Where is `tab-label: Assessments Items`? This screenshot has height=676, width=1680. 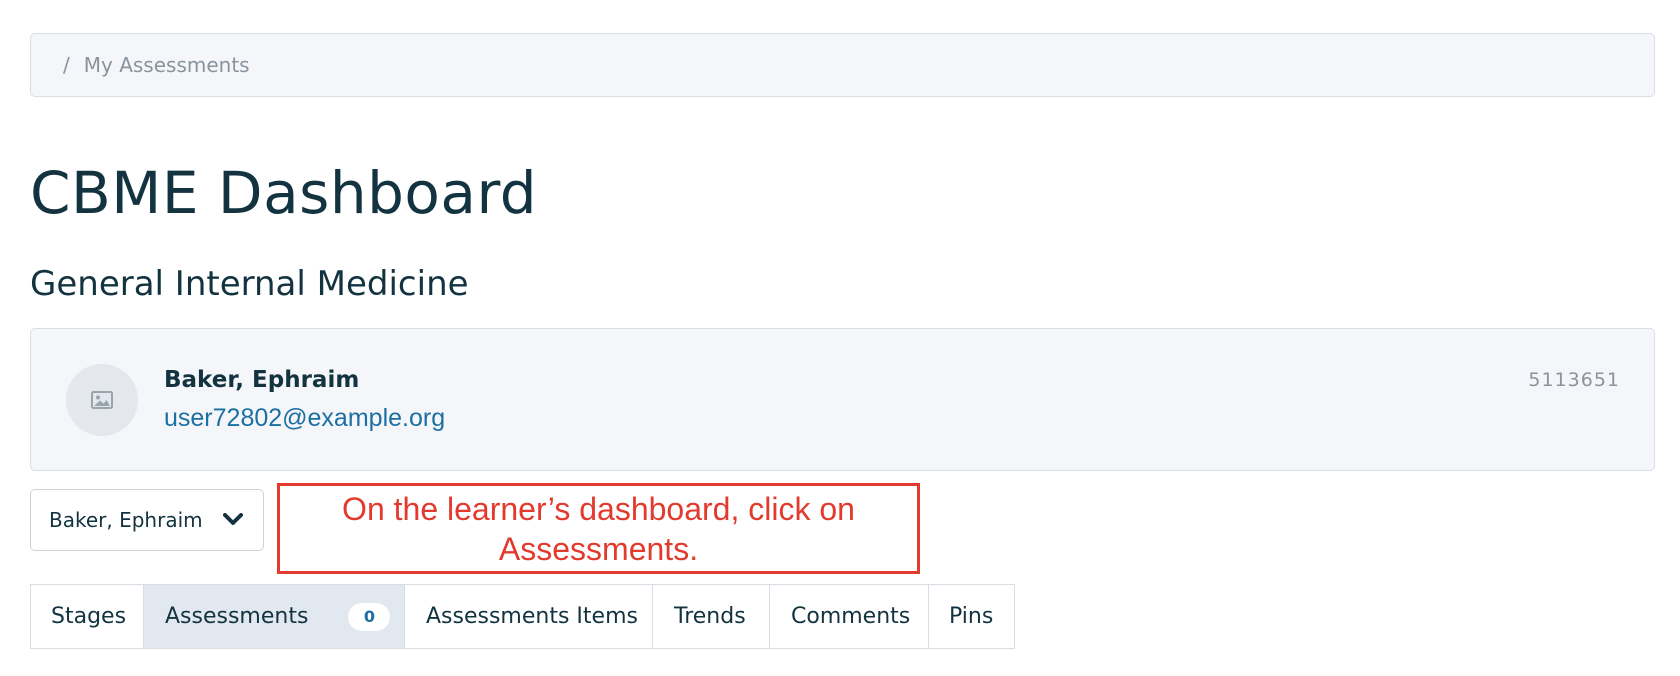 tab-label: Assessments Items is located at coordinates (532, 616).